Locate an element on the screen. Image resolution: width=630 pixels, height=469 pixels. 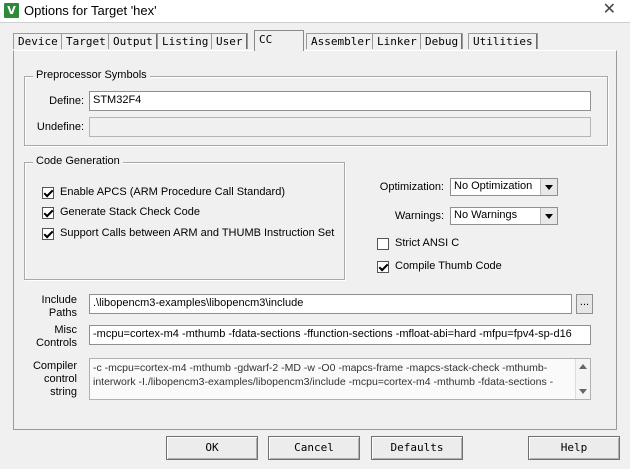
enable-apcs-checkbox is located at coordinates (48, 193).